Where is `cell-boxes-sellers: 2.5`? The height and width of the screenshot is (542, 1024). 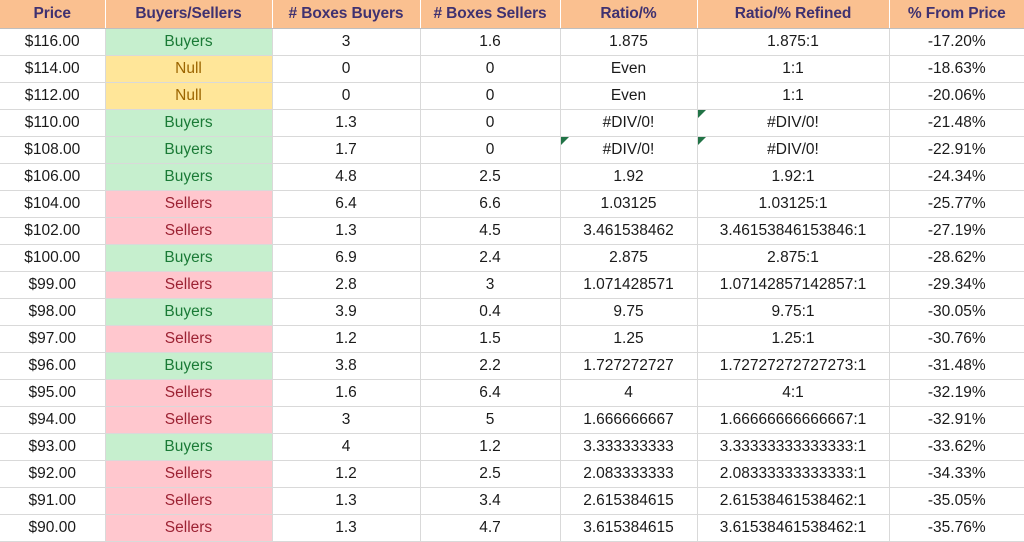 cell-boxes-sellers: 2.5 is located at coordinates (490, 177).